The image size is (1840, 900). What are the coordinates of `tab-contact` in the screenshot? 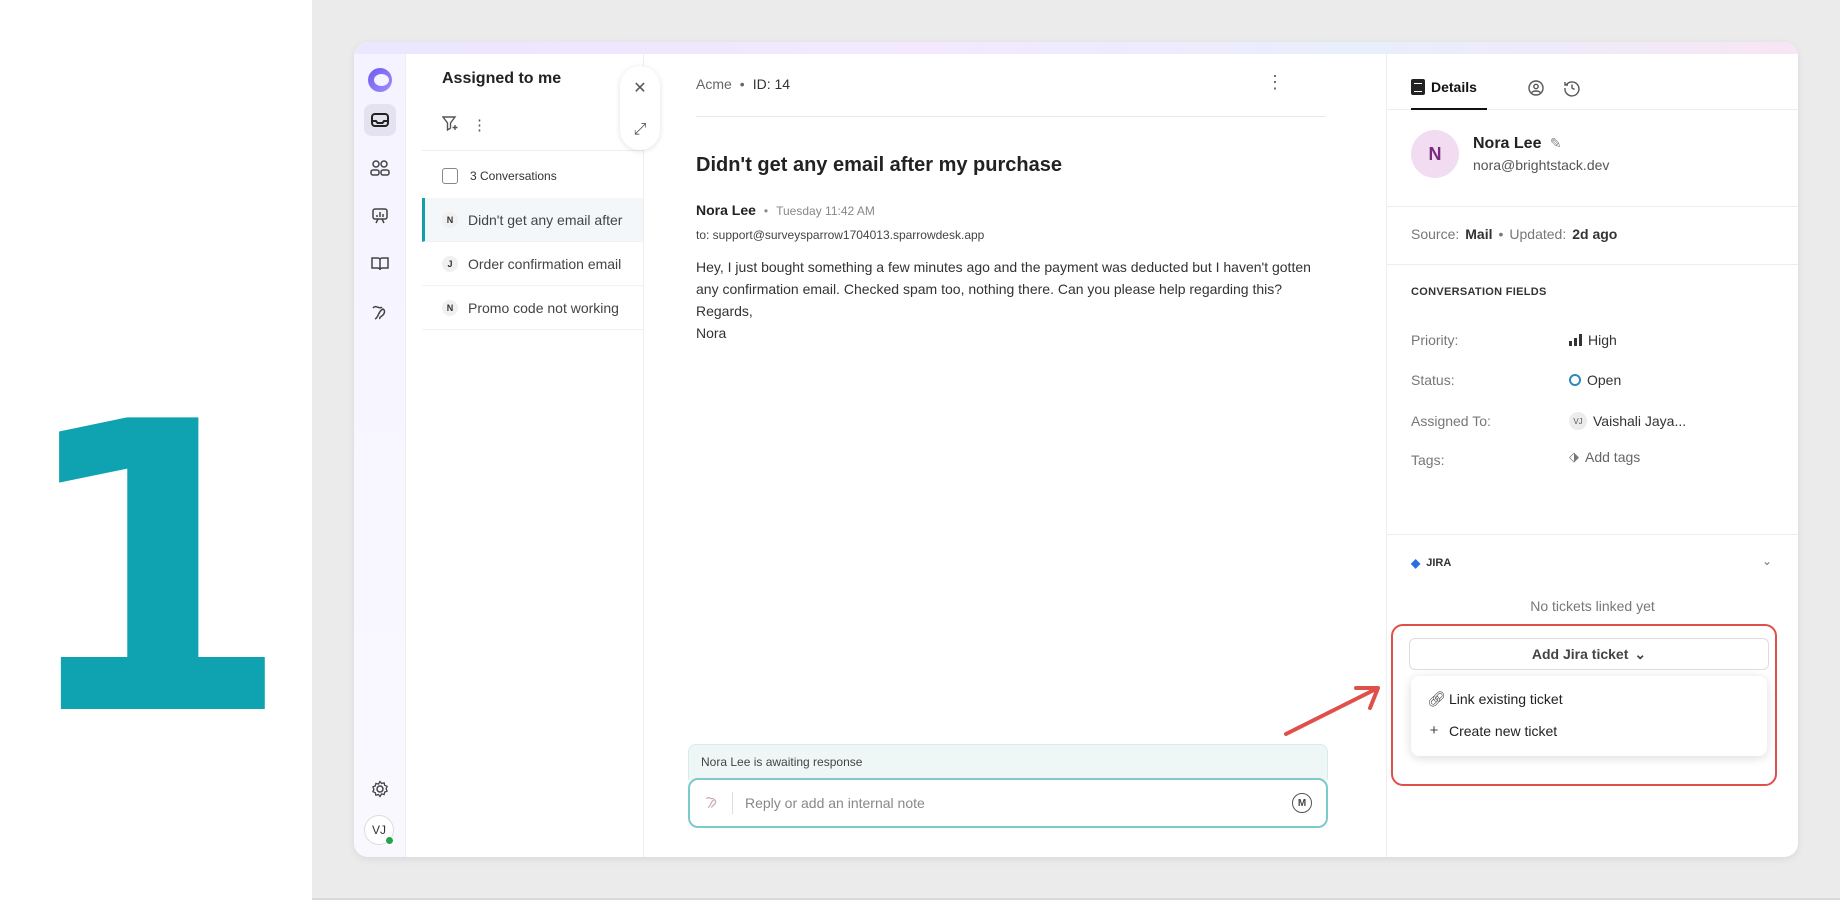 It's located at (1536, 88).